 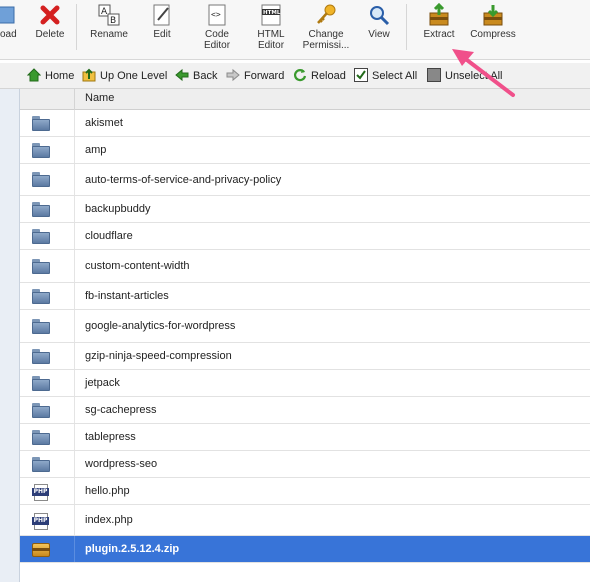 I want to click on compress-button: Compress, so click(x=493, y=29).